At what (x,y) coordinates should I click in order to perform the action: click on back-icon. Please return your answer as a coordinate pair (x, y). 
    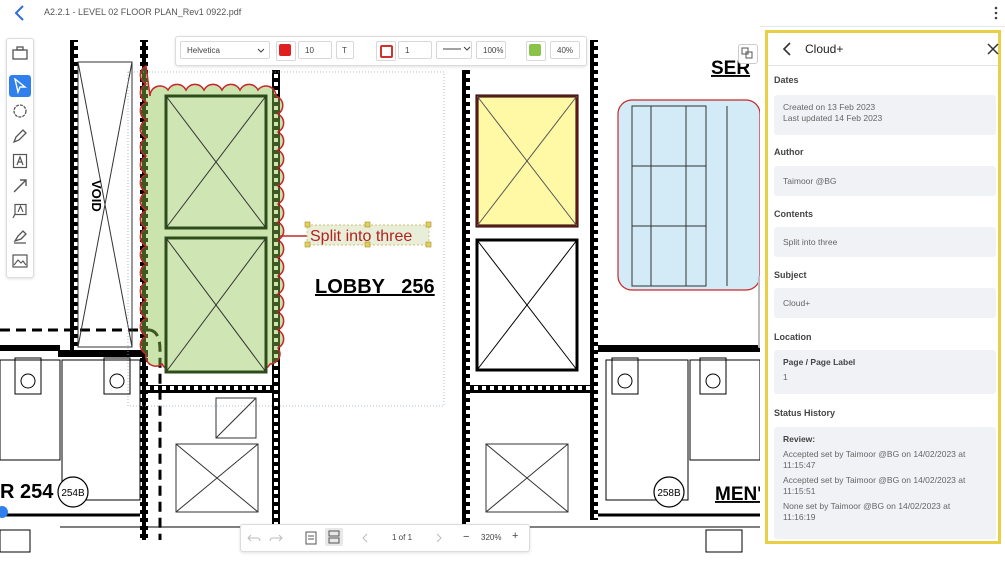
    Looking at the image, I should click on (787, 49).